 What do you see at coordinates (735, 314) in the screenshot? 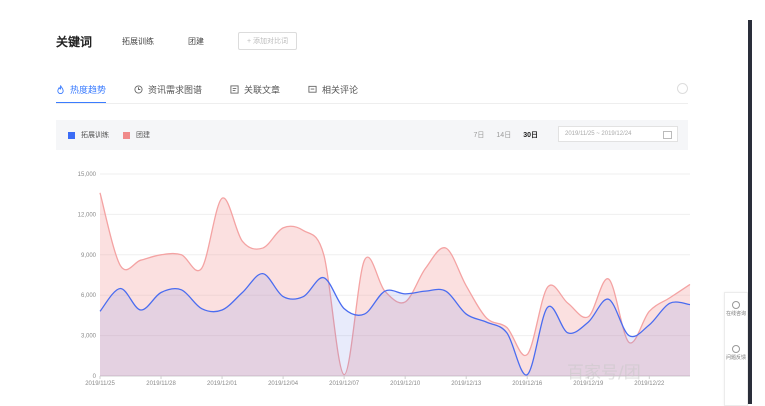
I see `online-consult-label: 在线咨询` at bounding box center [735, 314].